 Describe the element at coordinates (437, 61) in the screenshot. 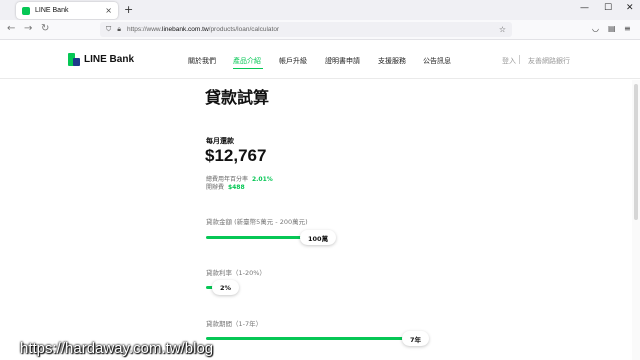

I see `menu-announcements: 公告訊息` at that location.